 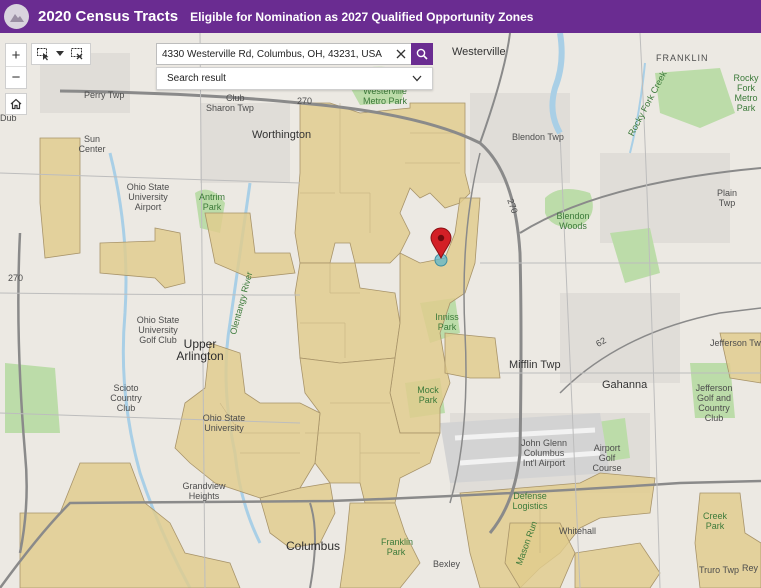 What do you see at coordinates (625, 385) in the screenshot?
I see `map-label-gahanna: Gahanna` at bounding box center [625, 385].